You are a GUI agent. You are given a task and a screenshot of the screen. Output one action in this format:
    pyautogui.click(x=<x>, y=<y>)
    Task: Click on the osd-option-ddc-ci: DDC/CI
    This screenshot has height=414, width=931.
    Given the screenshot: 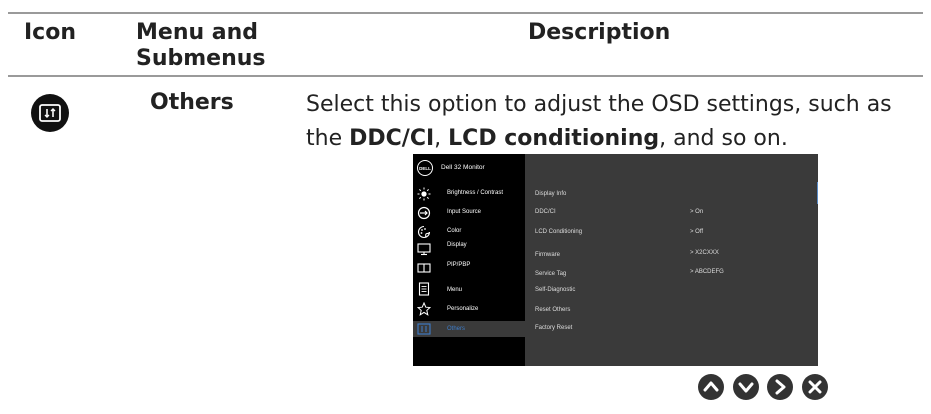 What is the action you would take?
    pyautogui.click(x=545, y=212)
    